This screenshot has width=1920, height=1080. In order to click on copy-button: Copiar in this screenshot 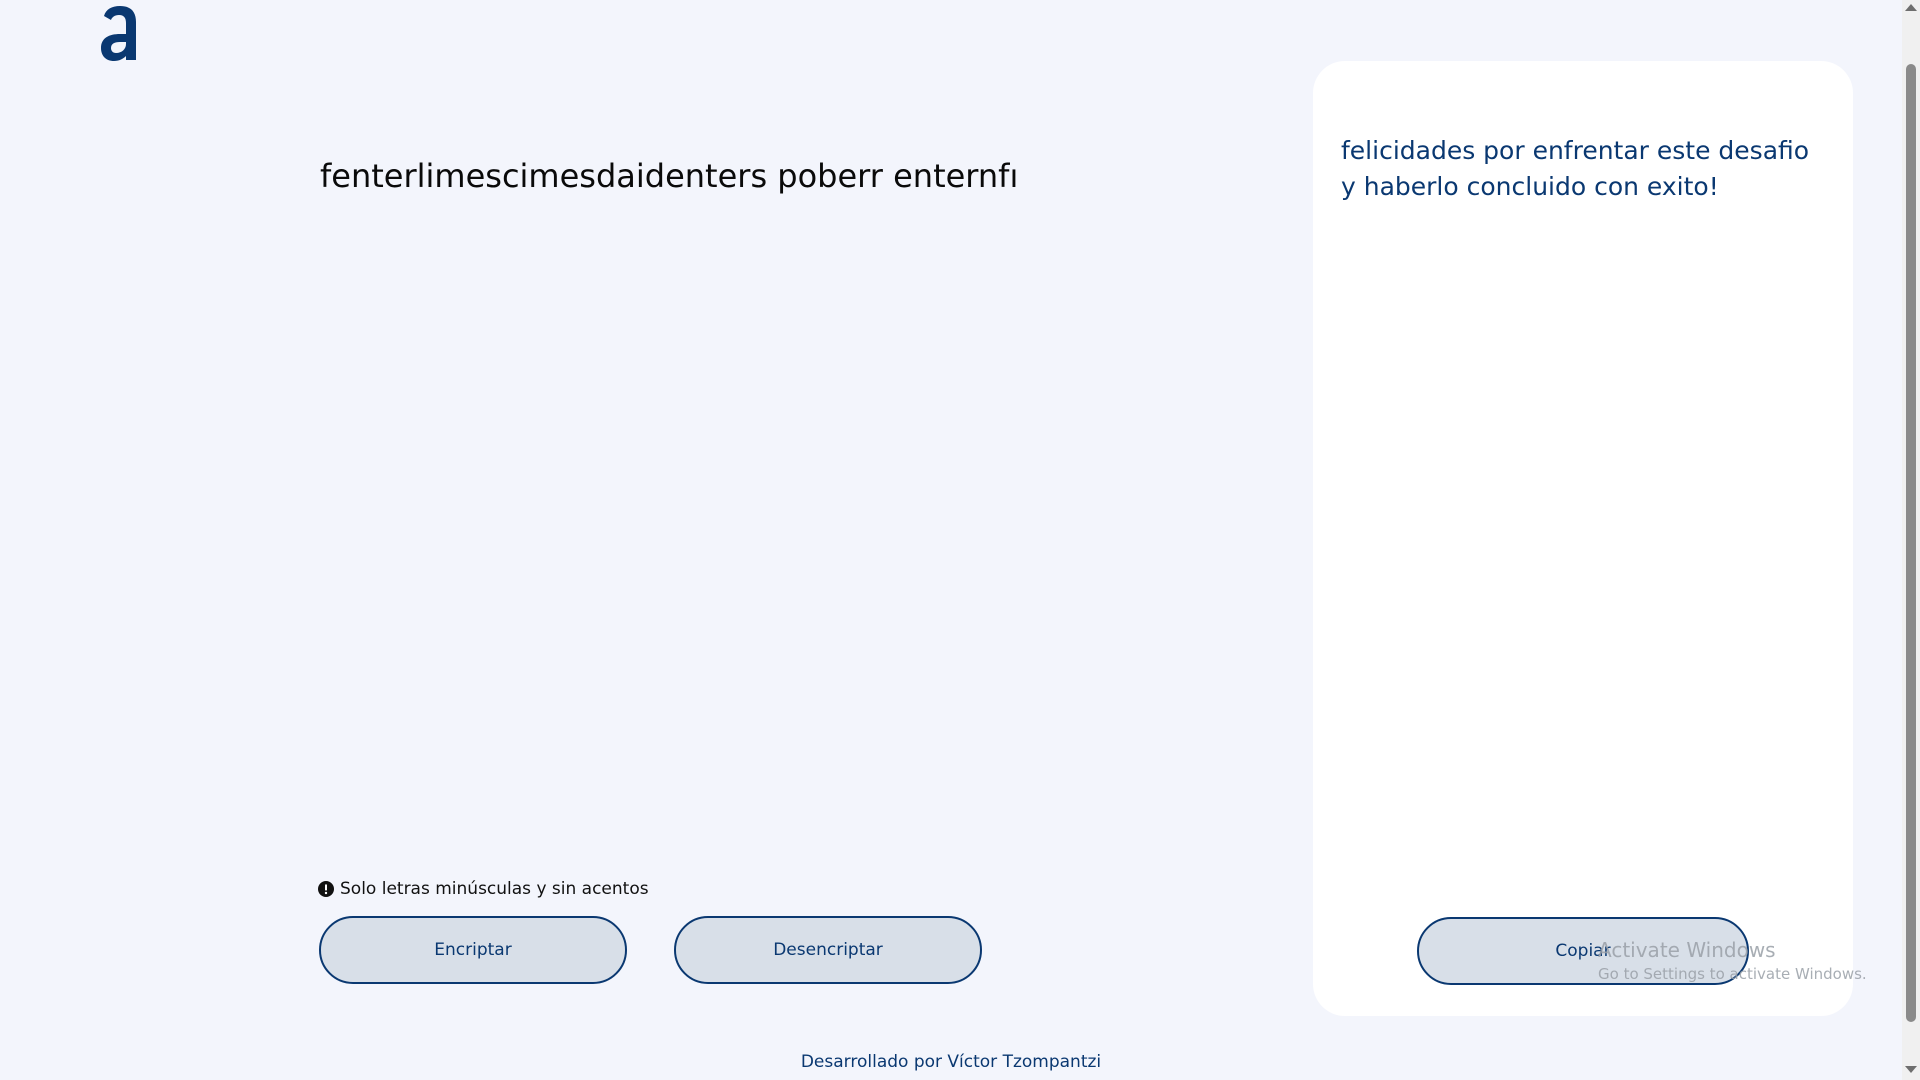, I will do `click(1583, 951)`.